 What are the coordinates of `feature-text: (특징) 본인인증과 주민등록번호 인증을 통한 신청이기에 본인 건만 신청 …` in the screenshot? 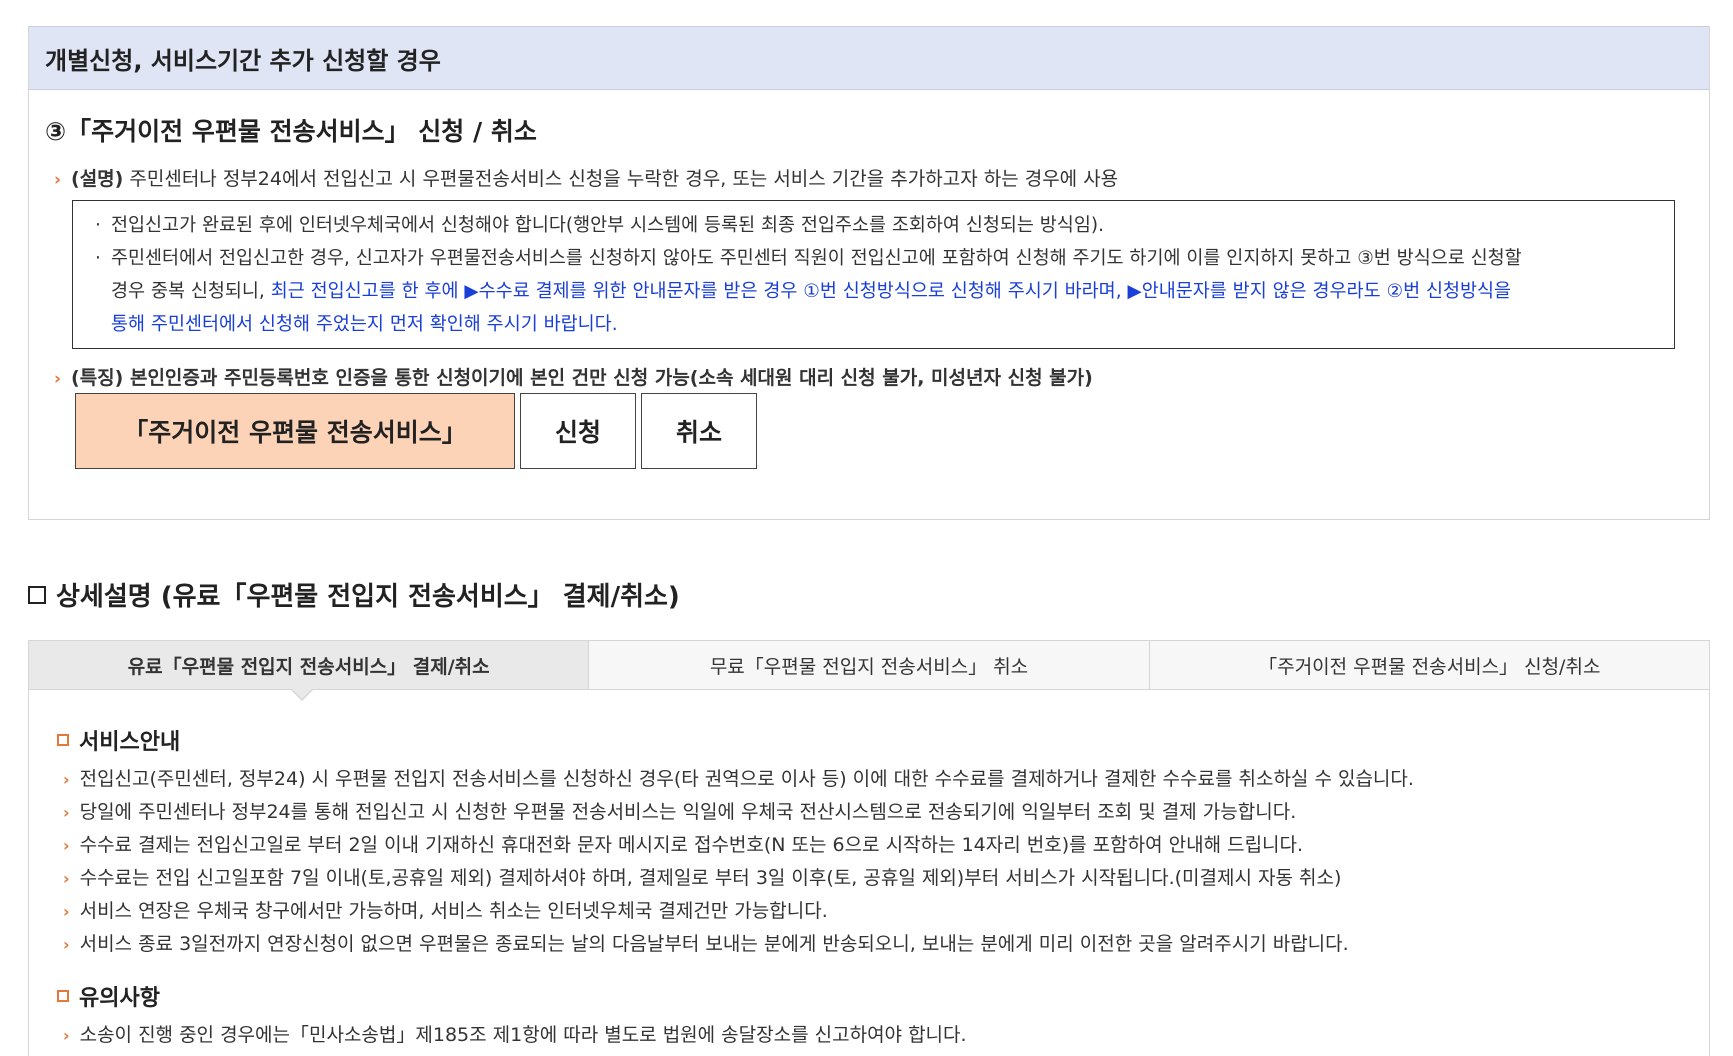 It's located at (582, 378).